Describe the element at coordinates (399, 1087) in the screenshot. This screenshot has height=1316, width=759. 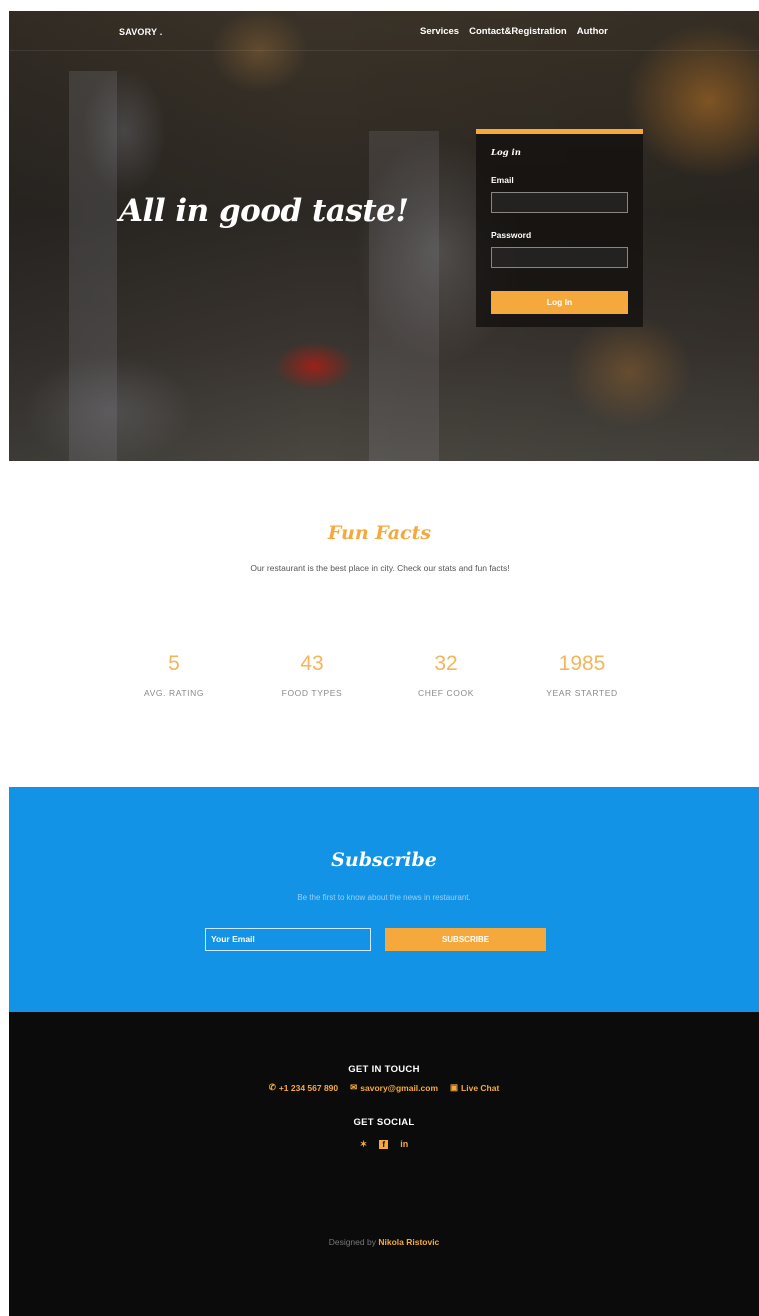
I see `email-text: savory@gmail.com` at that location.